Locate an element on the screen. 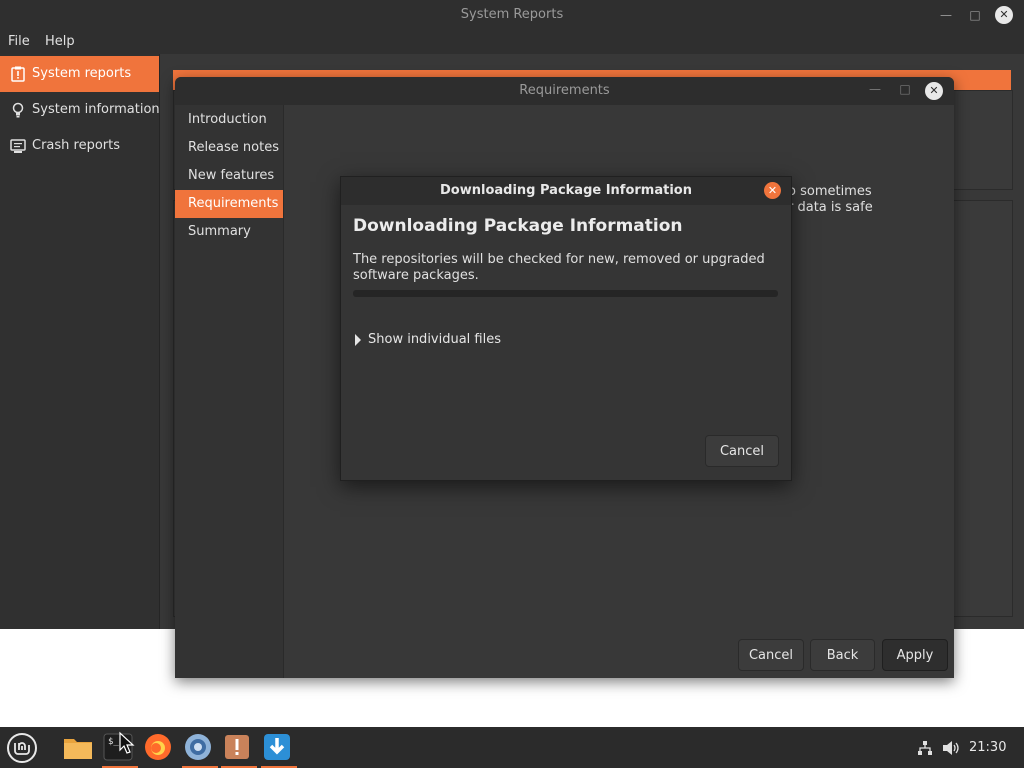  dialog-titlebar: Downloading Package Information ✕ is located at coordinates (566, 191).